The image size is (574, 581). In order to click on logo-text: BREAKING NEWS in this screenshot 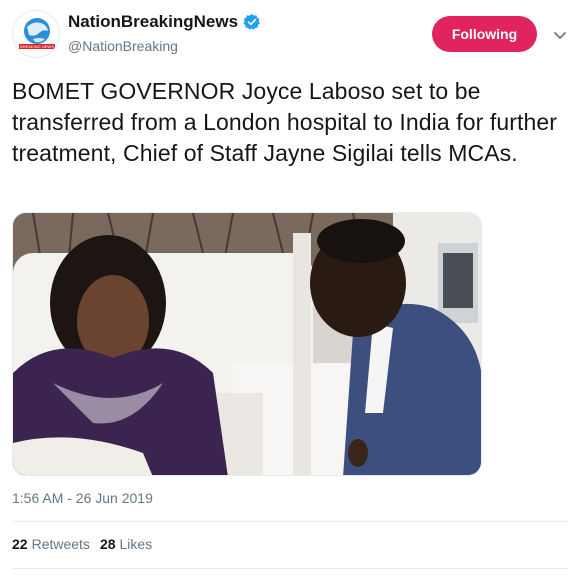, I will do `click(37, 46)`.